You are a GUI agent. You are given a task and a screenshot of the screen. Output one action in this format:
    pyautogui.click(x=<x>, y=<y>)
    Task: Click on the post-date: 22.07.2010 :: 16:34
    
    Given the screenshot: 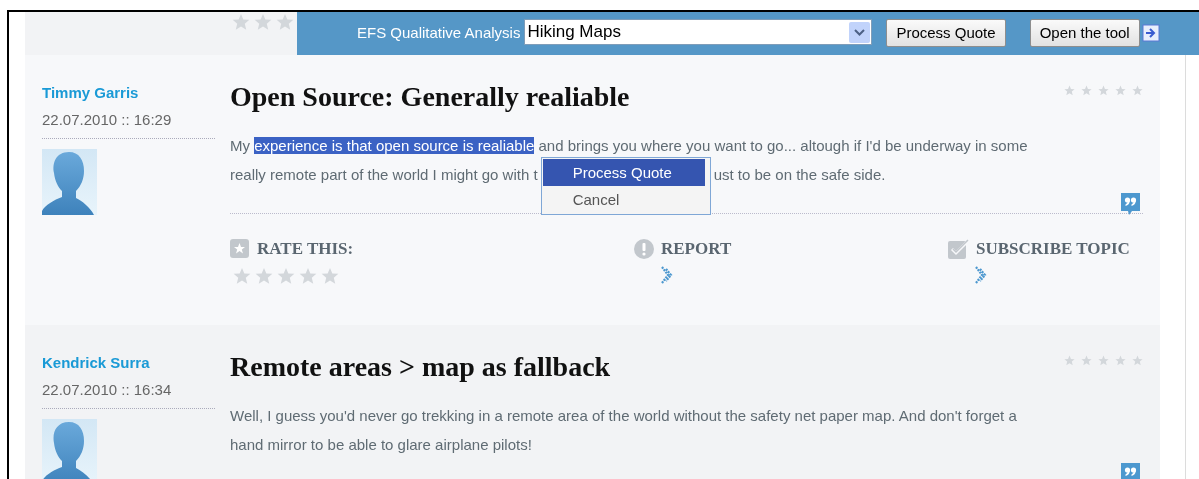 What is the action you would take?
    pyautogui.click(x=107, y=390)
    